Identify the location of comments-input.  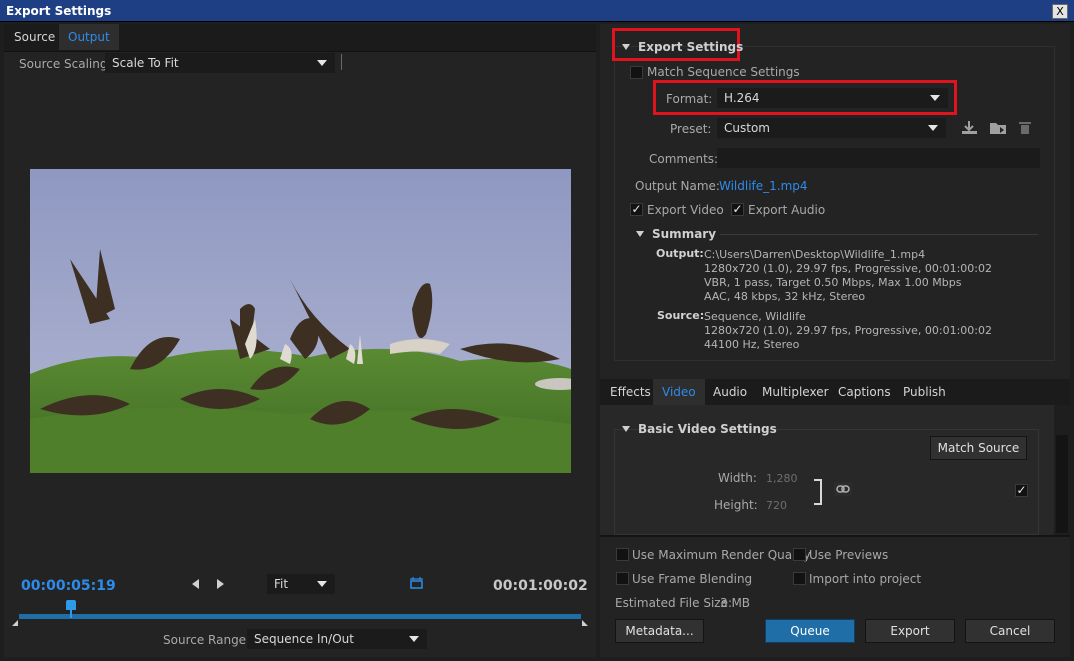
(878, 158).